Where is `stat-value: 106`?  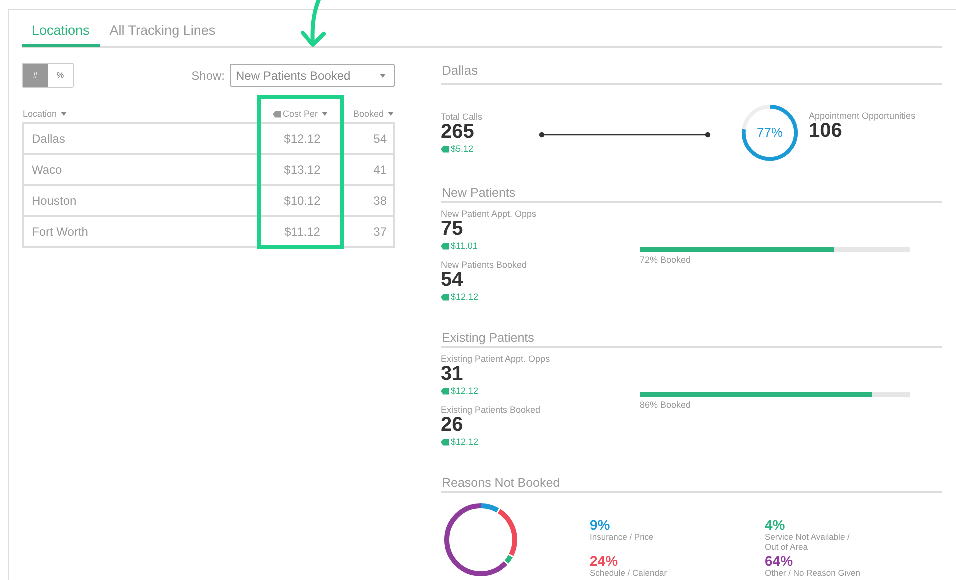 stat-value: 106 is located at coordinates (825, 131).